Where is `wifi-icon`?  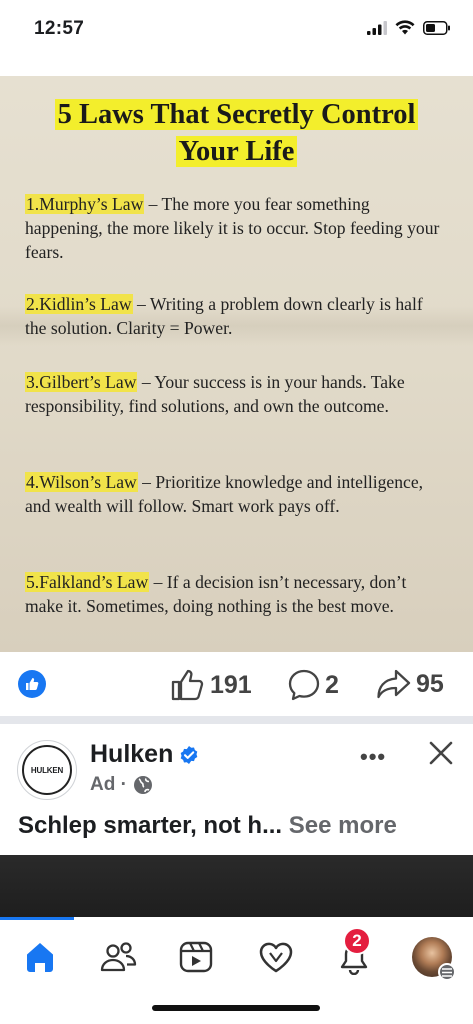 wifi-icon is located at coordinates (405, 30).